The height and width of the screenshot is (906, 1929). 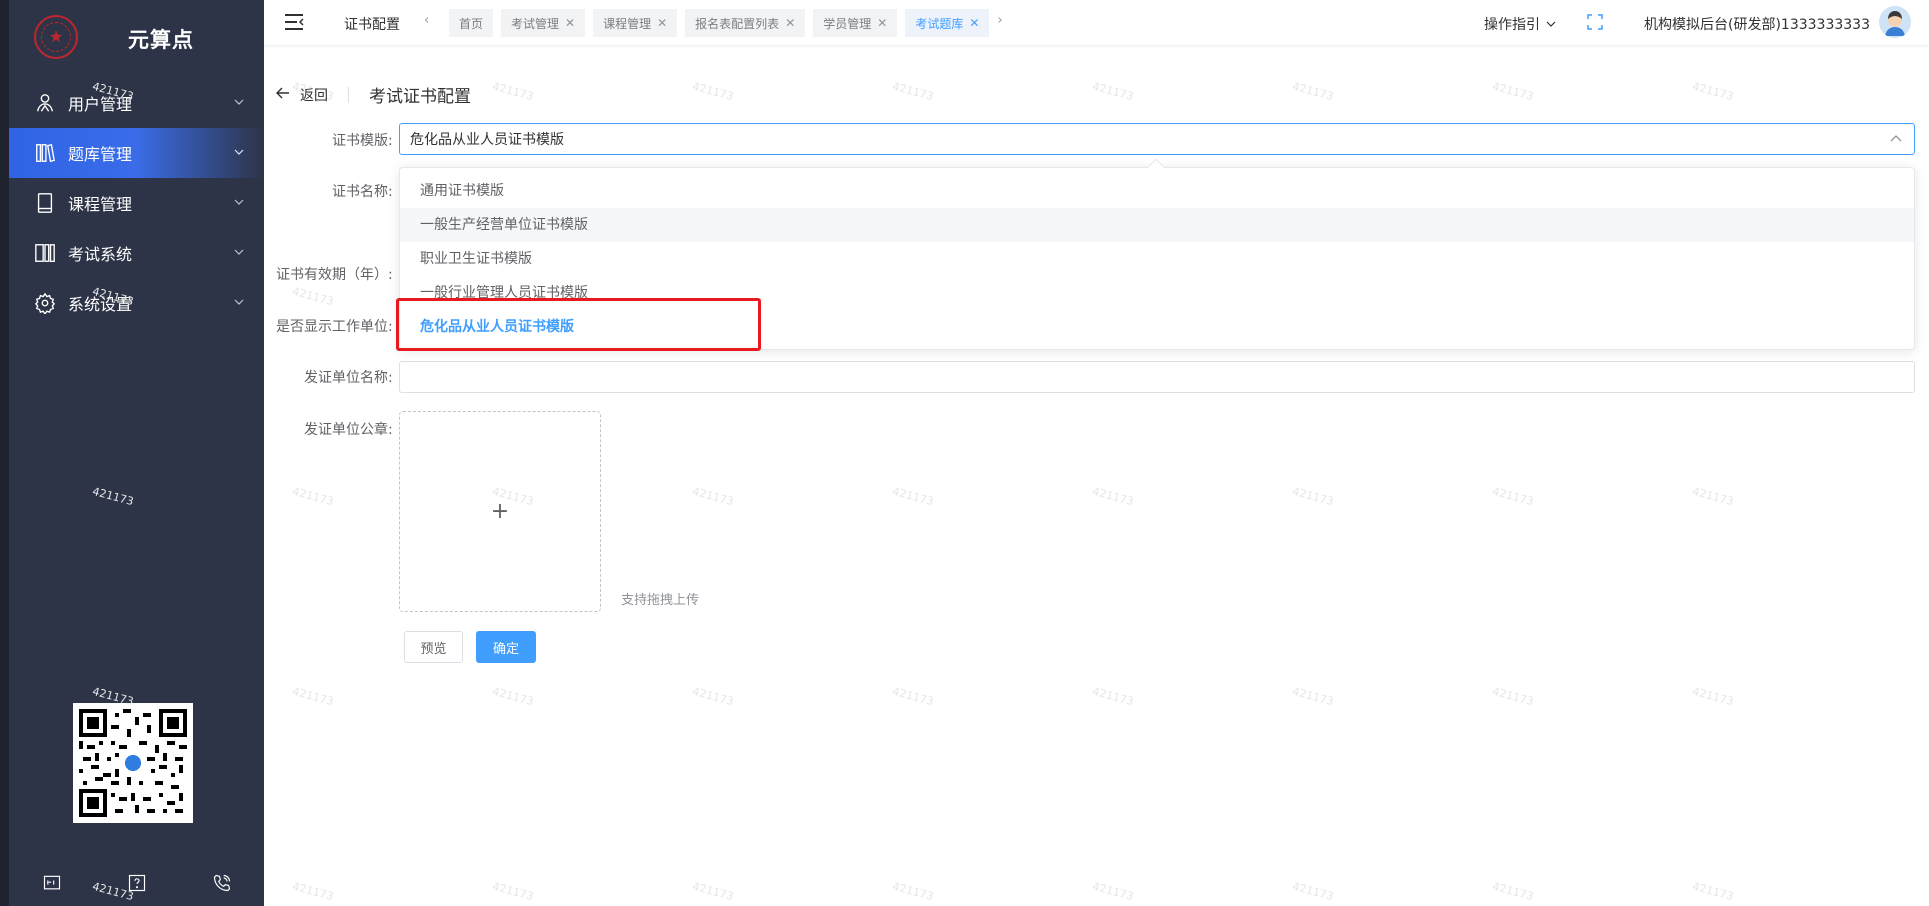 What do you see at coordinates (362, 141) in the screenshot?
I see `template-label: 证书模版:` at bounding box center [362, 141].